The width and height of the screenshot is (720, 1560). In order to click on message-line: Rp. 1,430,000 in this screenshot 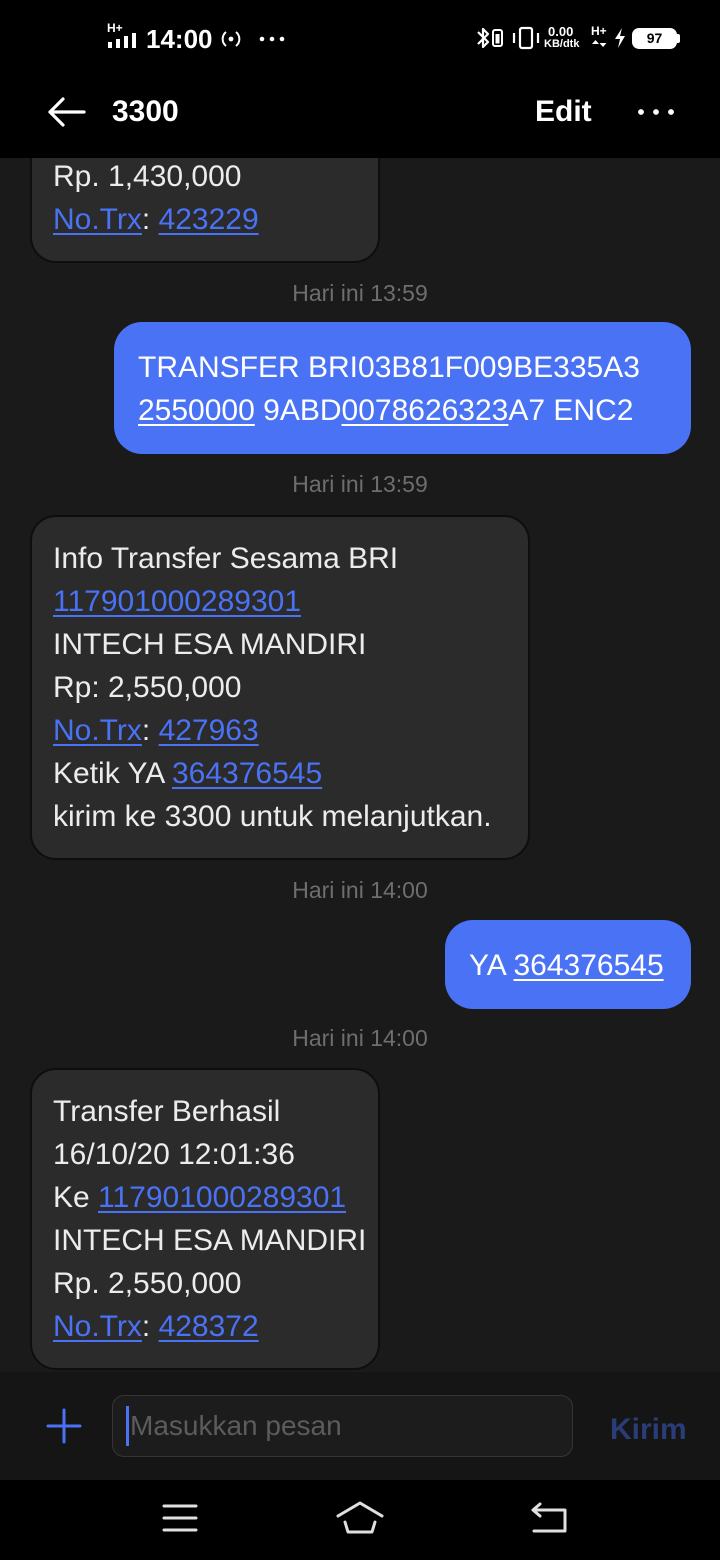, I will do `click(211, 178)`.